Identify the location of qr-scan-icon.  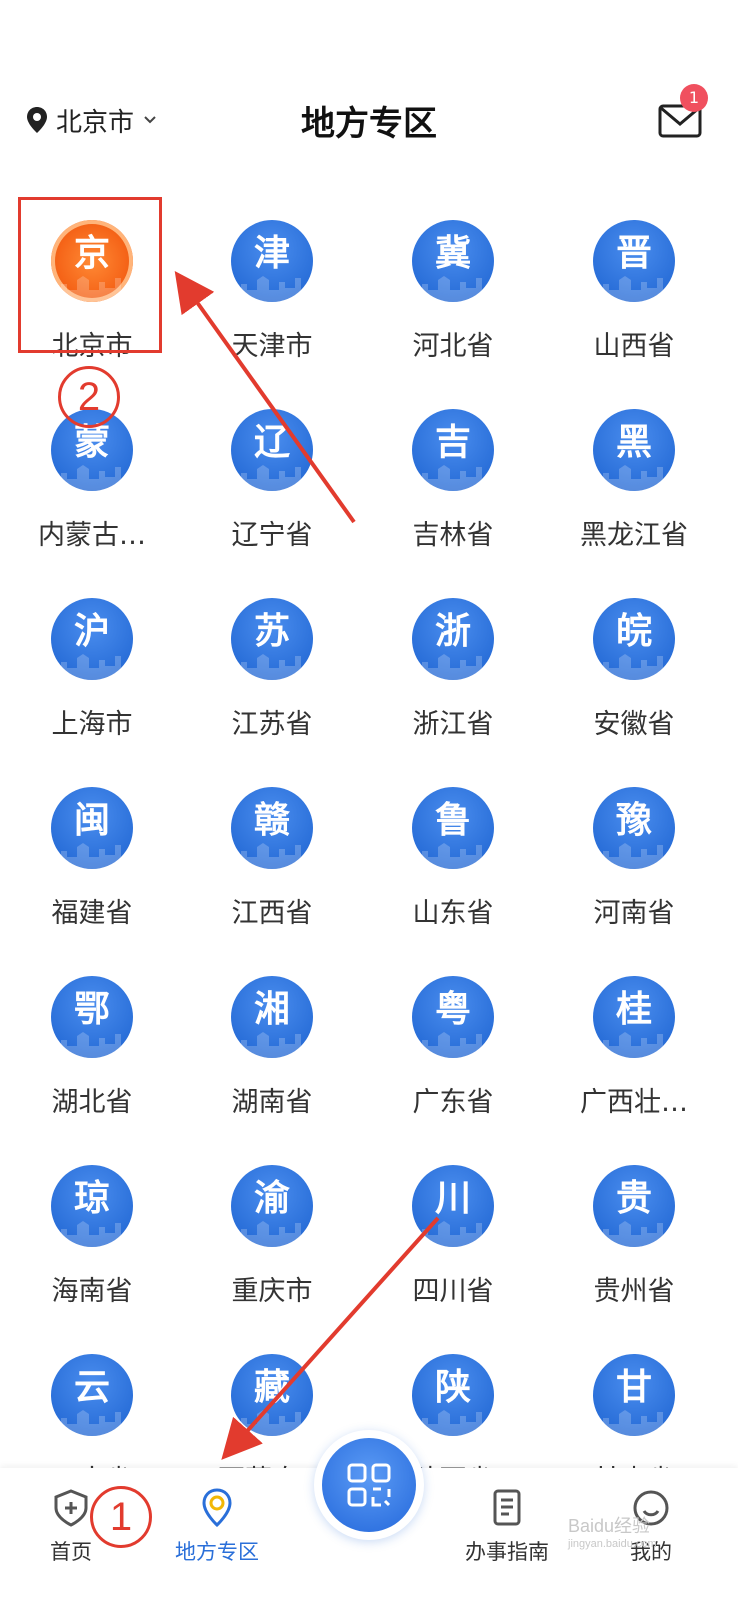
(369, 1485).